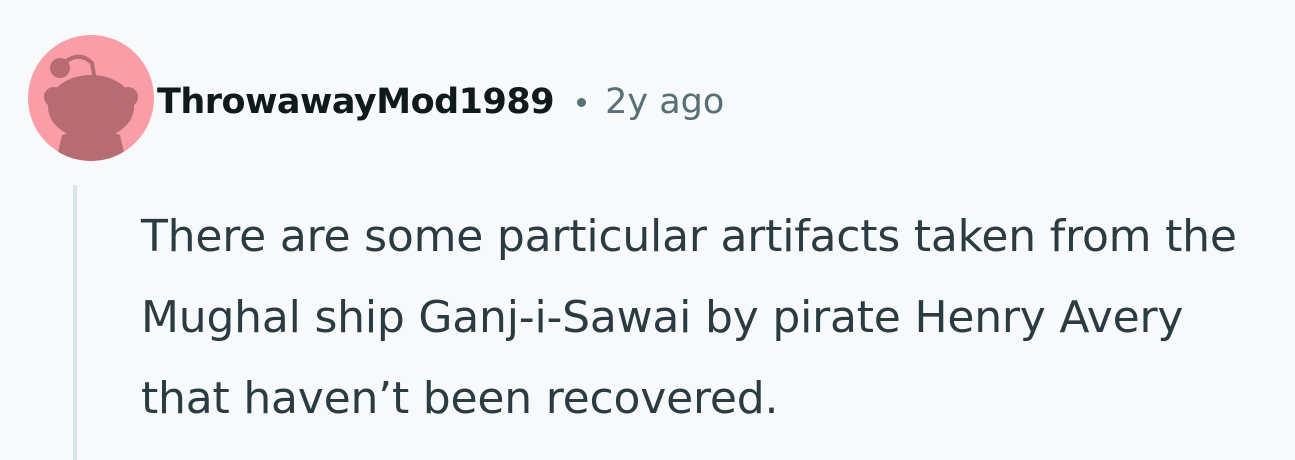  What do you see at coordinates (664, 102) in the screenshot?
I see `comment-timestamp: 2y ago` at bounding box center [664, 102].